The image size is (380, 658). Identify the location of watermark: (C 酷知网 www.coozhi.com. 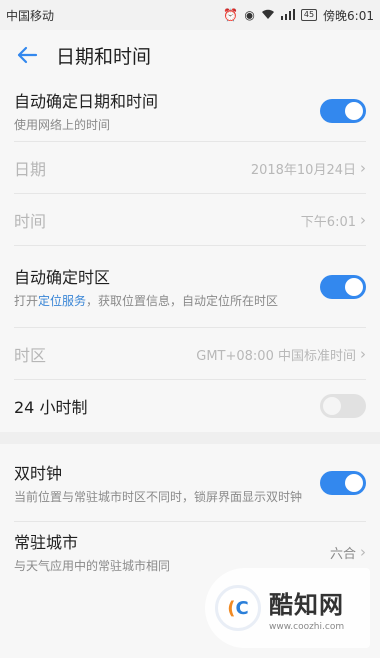
(287, 608).